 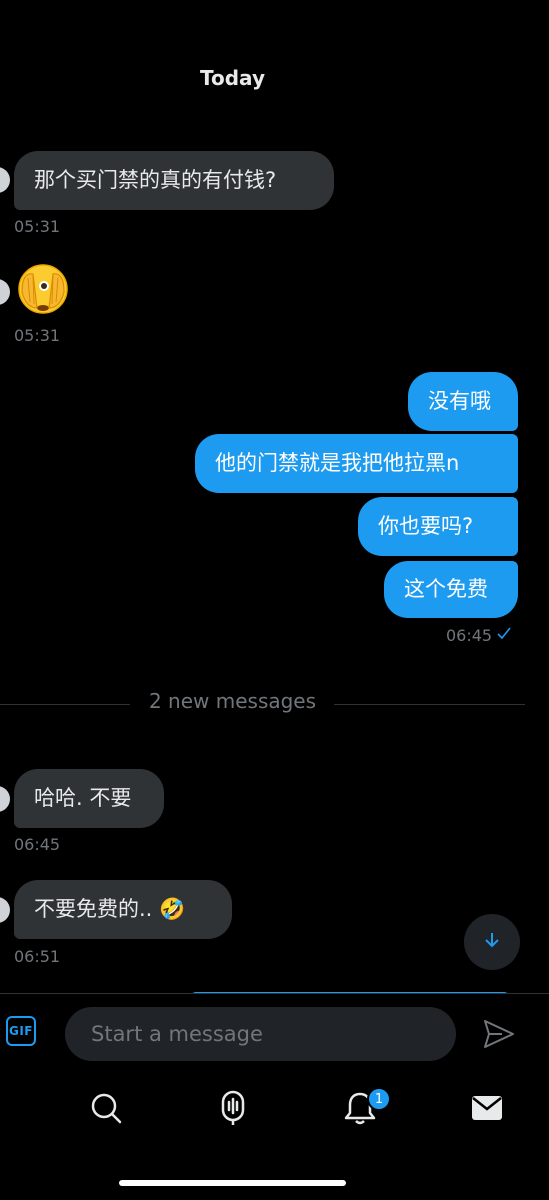 I want to click on send-button, so click(x=499, y=1034).